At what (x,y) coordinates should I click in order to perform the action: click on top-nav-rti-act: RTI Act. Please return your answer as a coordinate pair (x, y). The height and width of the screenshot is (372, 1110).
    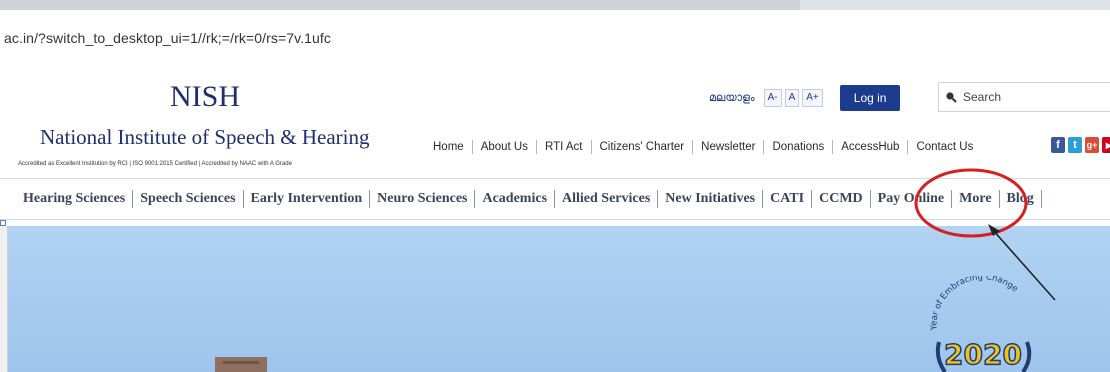
    Looking at the image, I should click on (564, 147).